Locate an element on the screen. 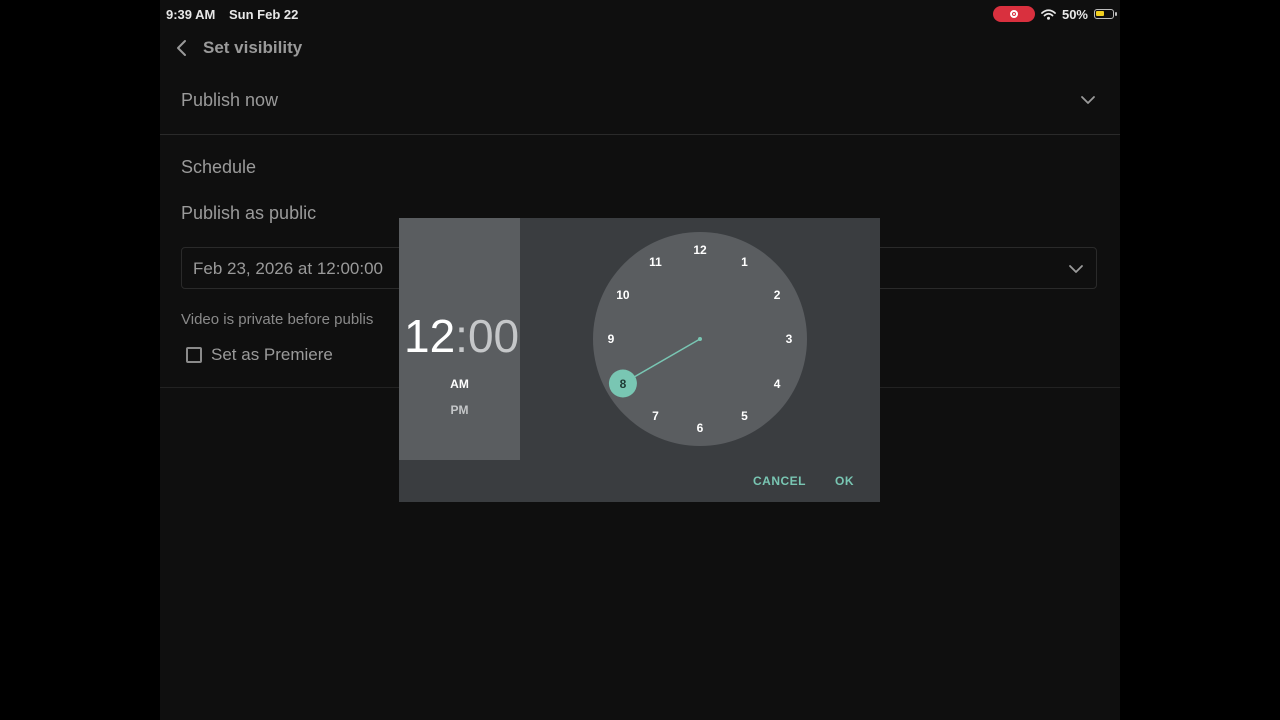  clock-number-4: 4 is located at coordinates (777, 384).